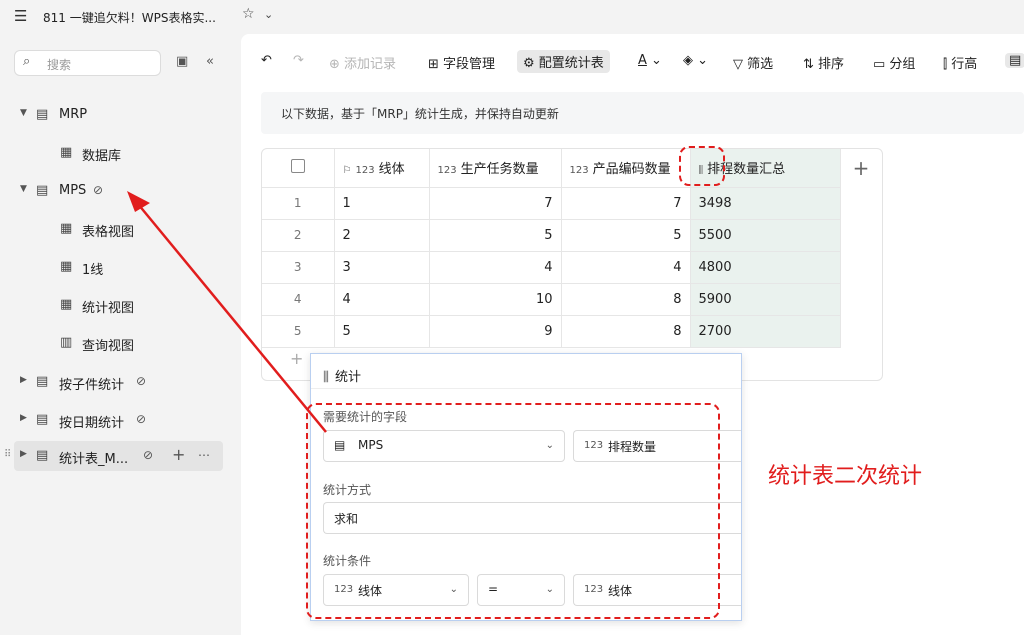 The image size is (1024, 635). Describe the element at coordinates (112, 115) in the screenshot. I see `sidebar-item-mrp: ▼ ▤ MRP` at that location.